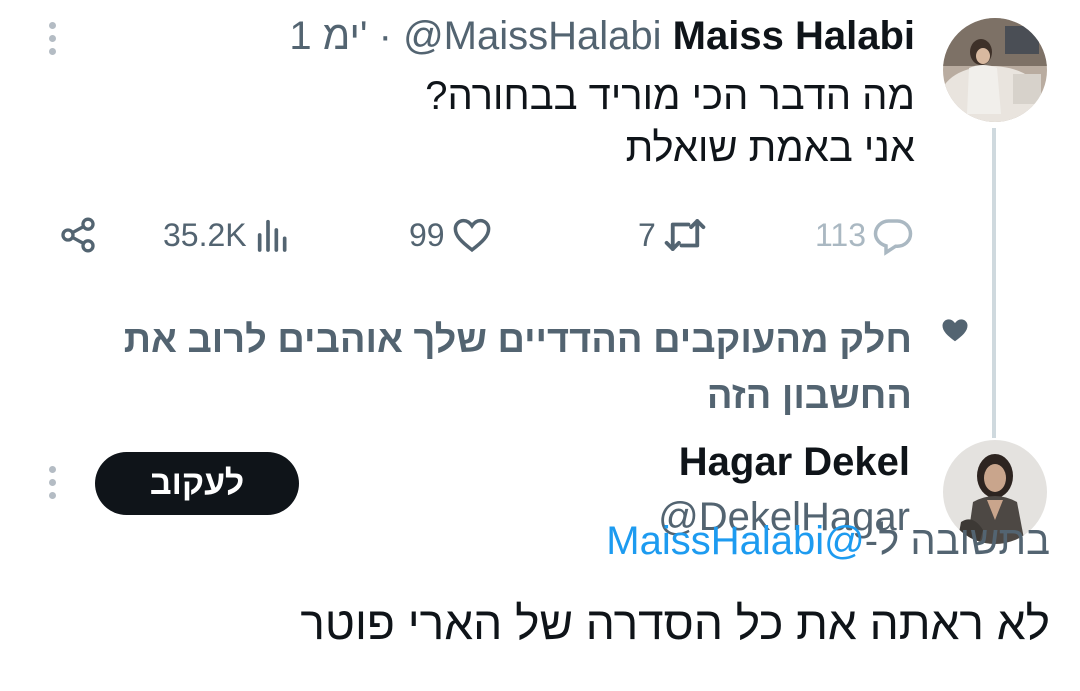 The image size is (1080, 691). I want to click on reply-button: 113, so click(864, 235).